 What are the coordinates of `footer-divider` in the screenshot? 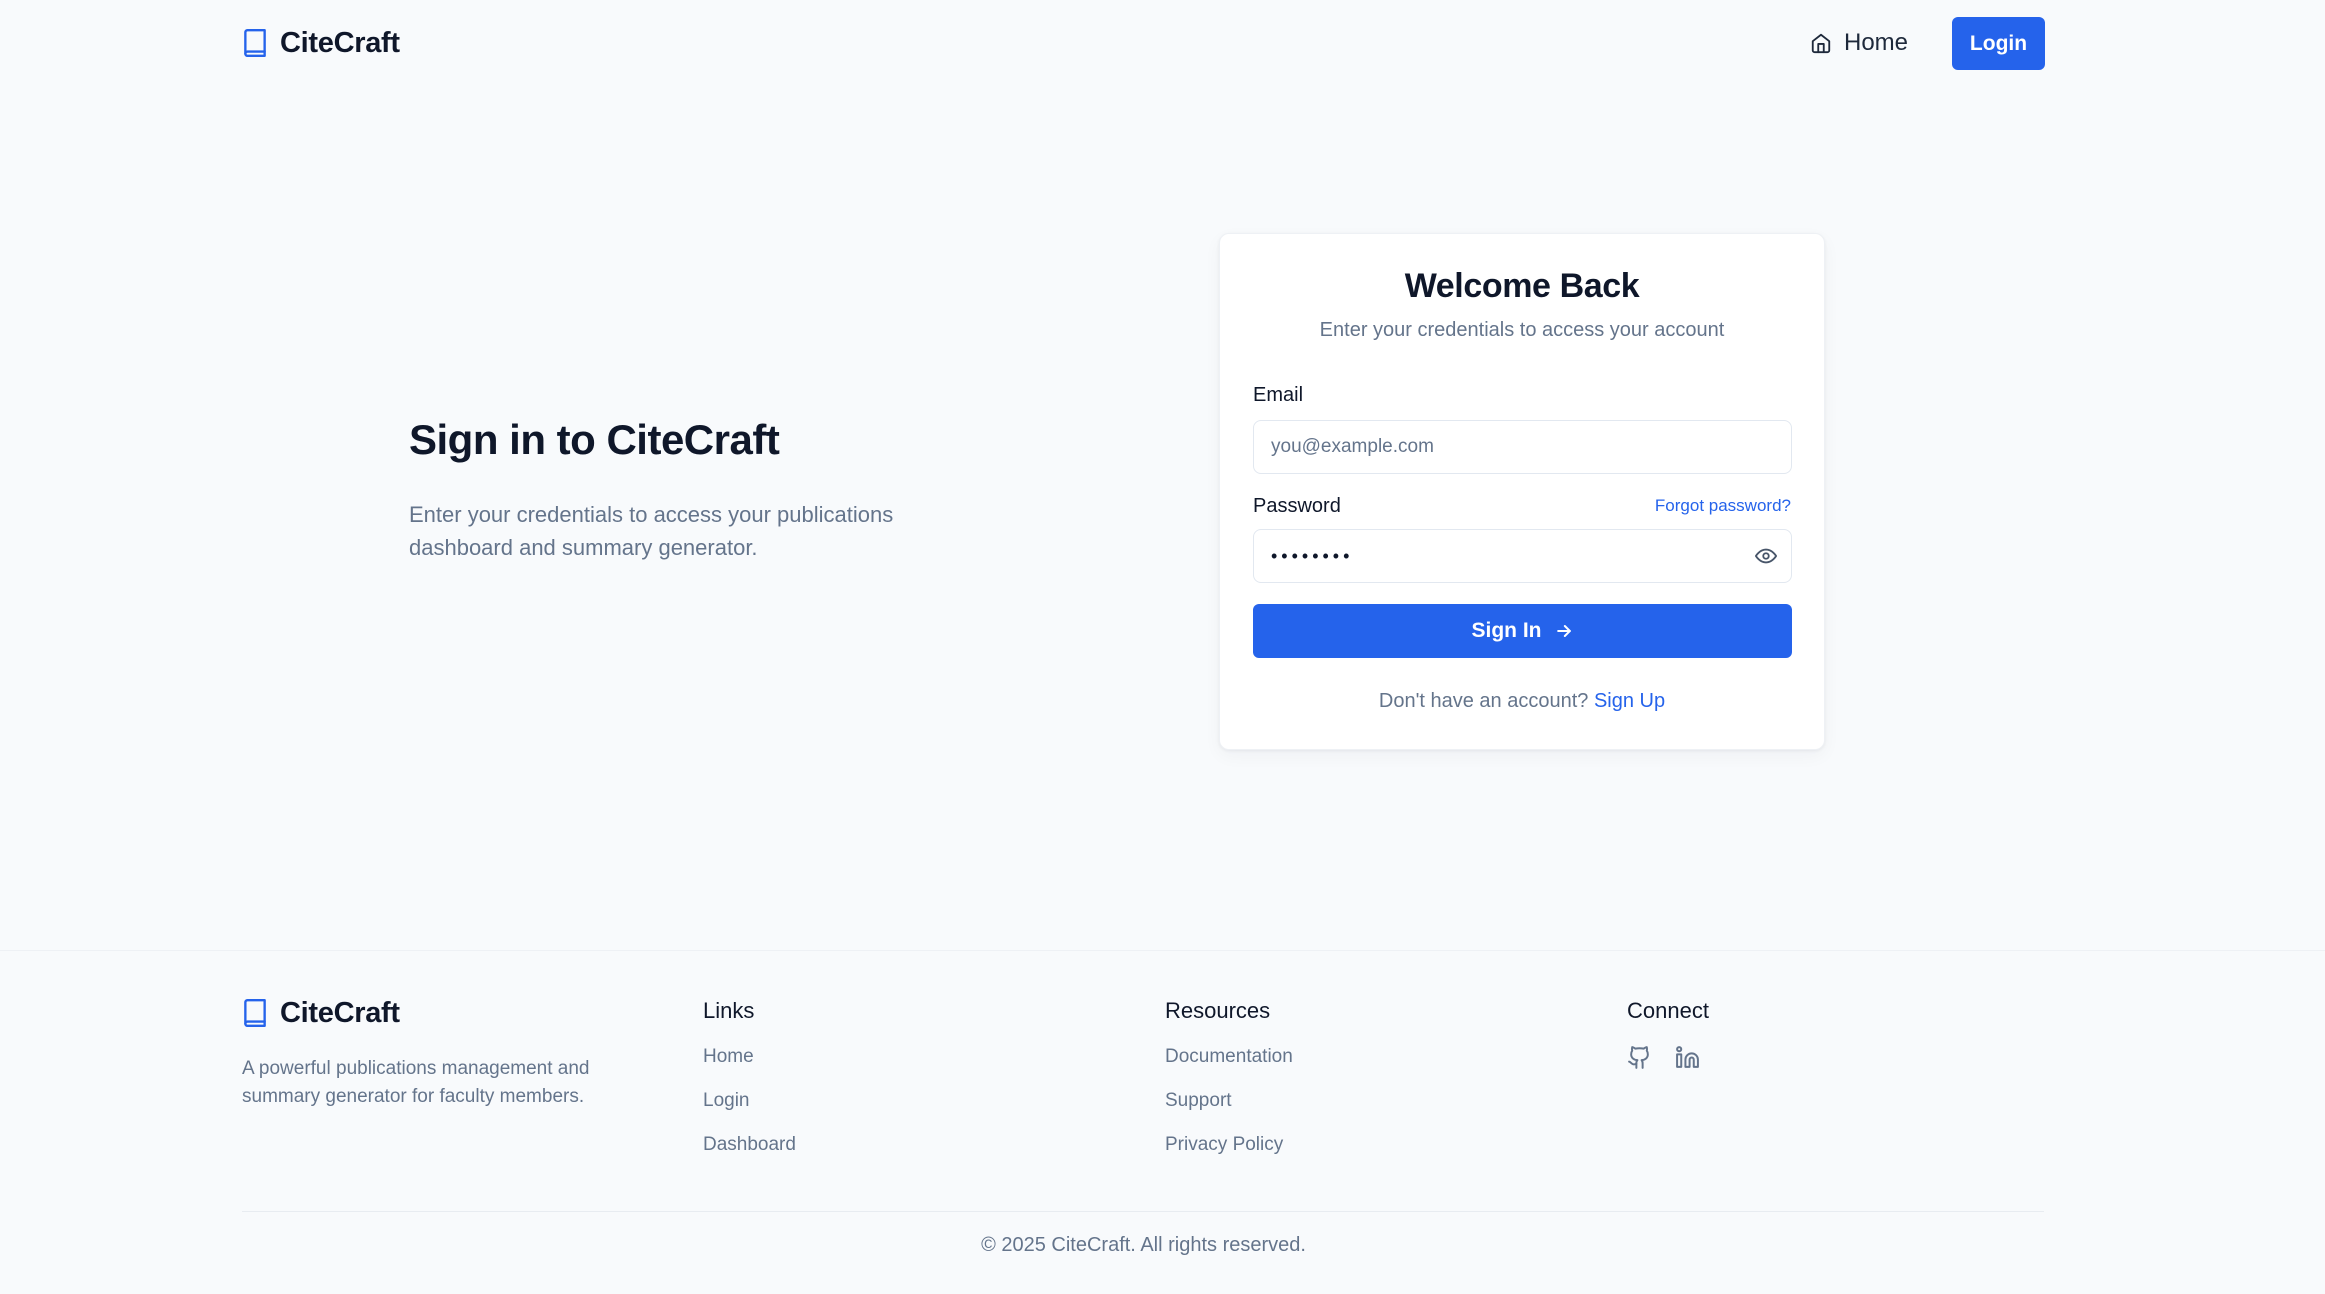 It's located at (1143, 1211).